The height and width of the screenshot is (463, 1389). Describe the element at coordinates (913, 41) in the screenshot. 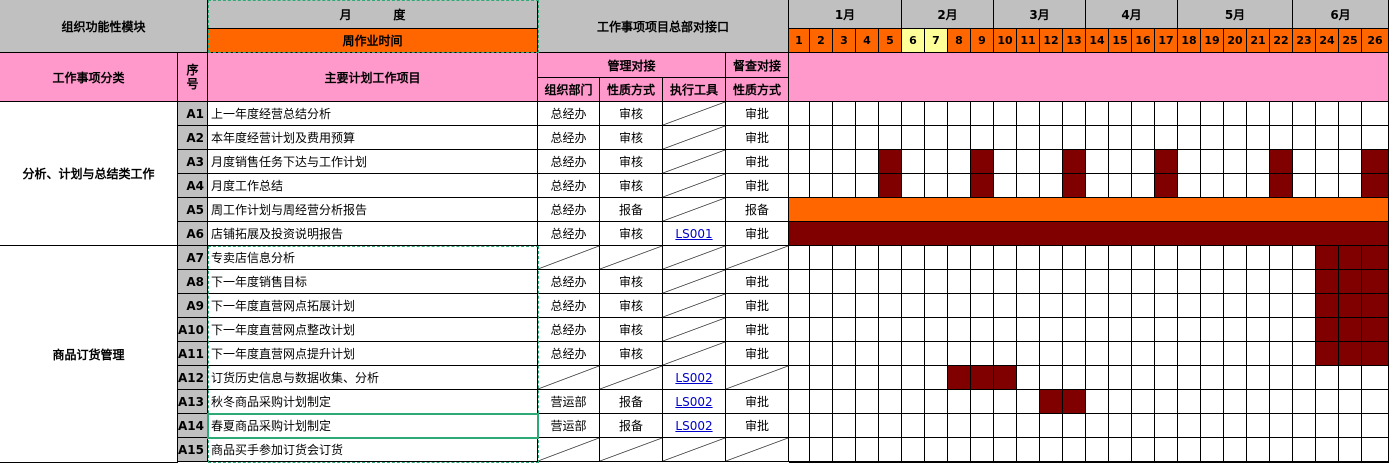

I see `week-6-header: 6` at that location.